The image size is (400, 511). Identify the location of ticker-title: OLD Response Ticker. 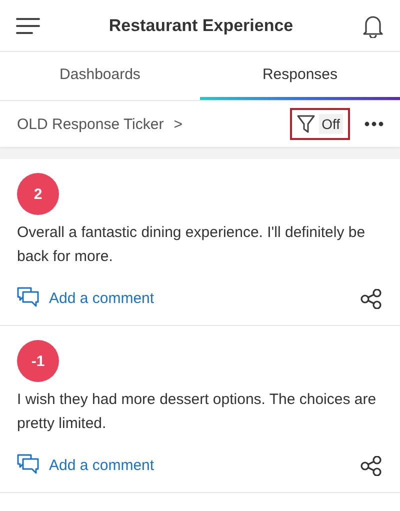
(90, 124).